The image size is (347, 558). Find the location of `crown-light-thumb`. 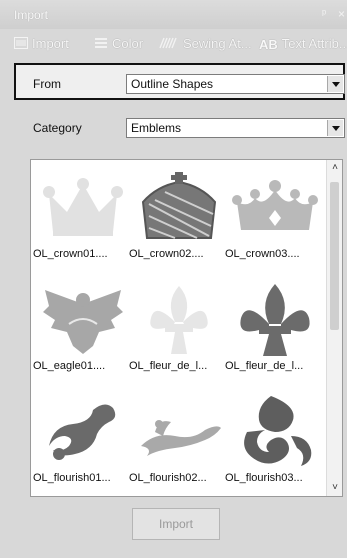

crown-light-thumb is located at coordinates (83, 207).